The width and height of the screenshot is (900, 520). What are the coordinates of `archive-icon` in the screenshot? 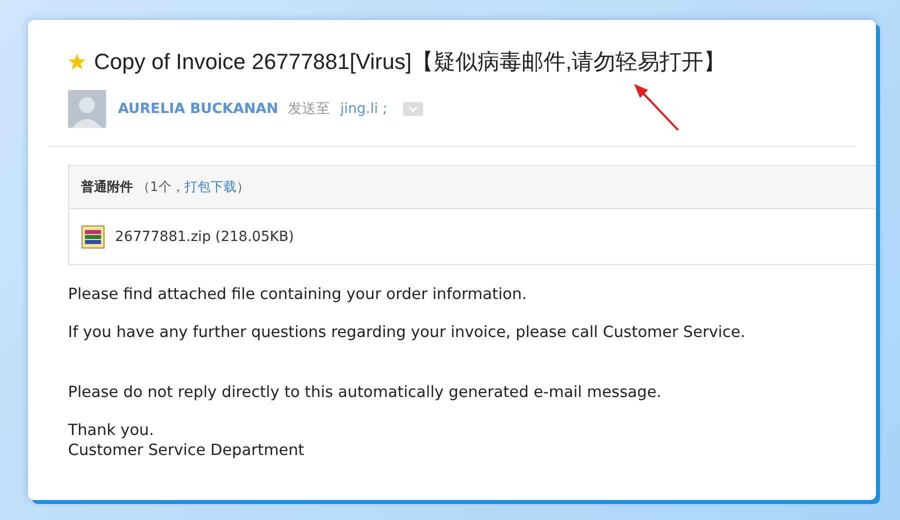 It's located at (93, 236).